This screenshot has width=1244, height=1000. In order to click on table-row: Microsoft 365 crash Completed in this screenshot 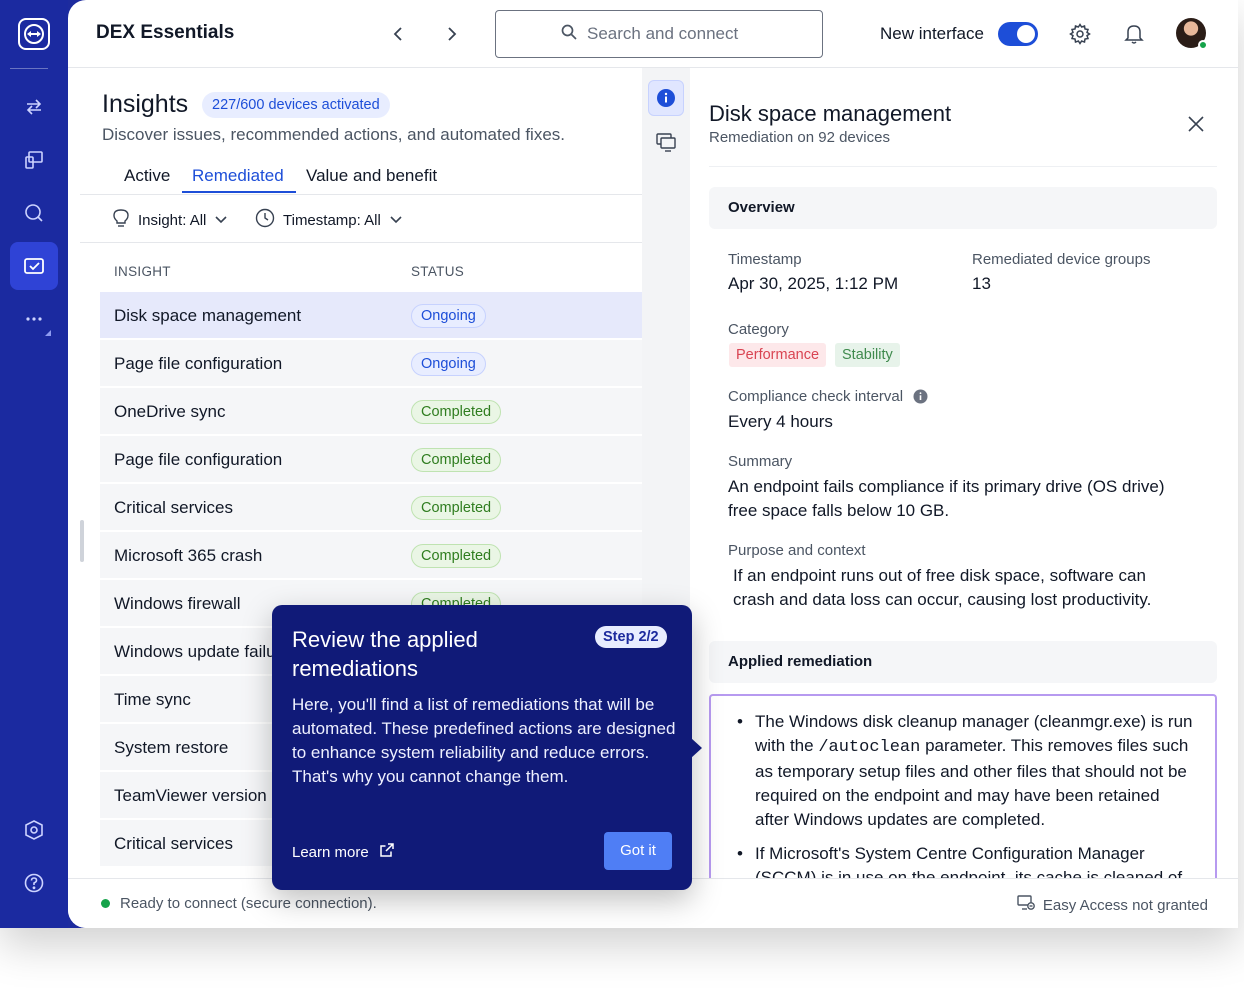, I will do `click(371, 555)`.